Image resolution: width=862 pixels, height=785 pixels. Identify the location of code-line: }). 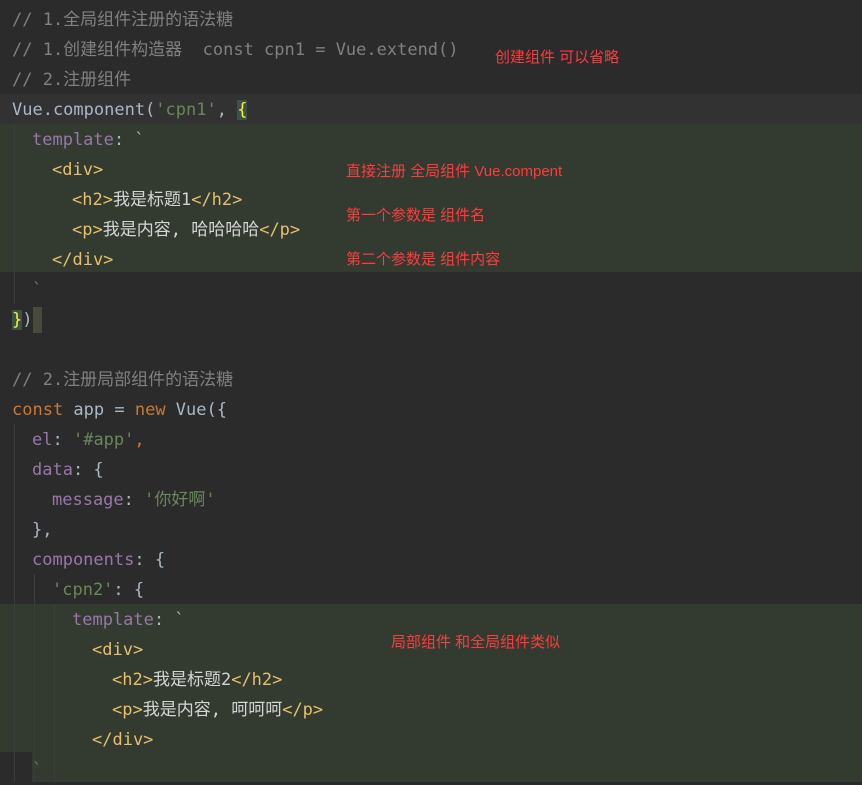
(27, 320).